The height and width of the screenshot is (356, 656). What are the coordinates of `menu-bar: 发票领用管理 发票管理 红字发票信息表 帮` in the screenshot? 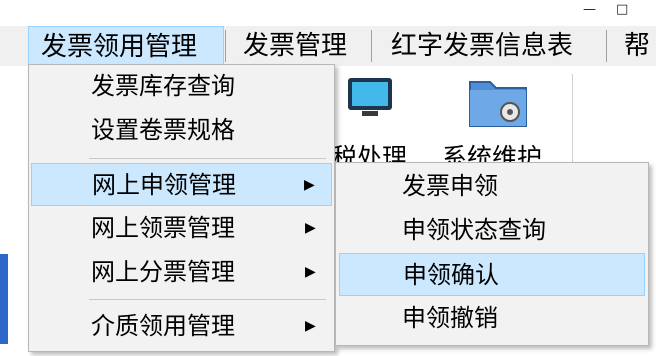 It's located at (328, 46).